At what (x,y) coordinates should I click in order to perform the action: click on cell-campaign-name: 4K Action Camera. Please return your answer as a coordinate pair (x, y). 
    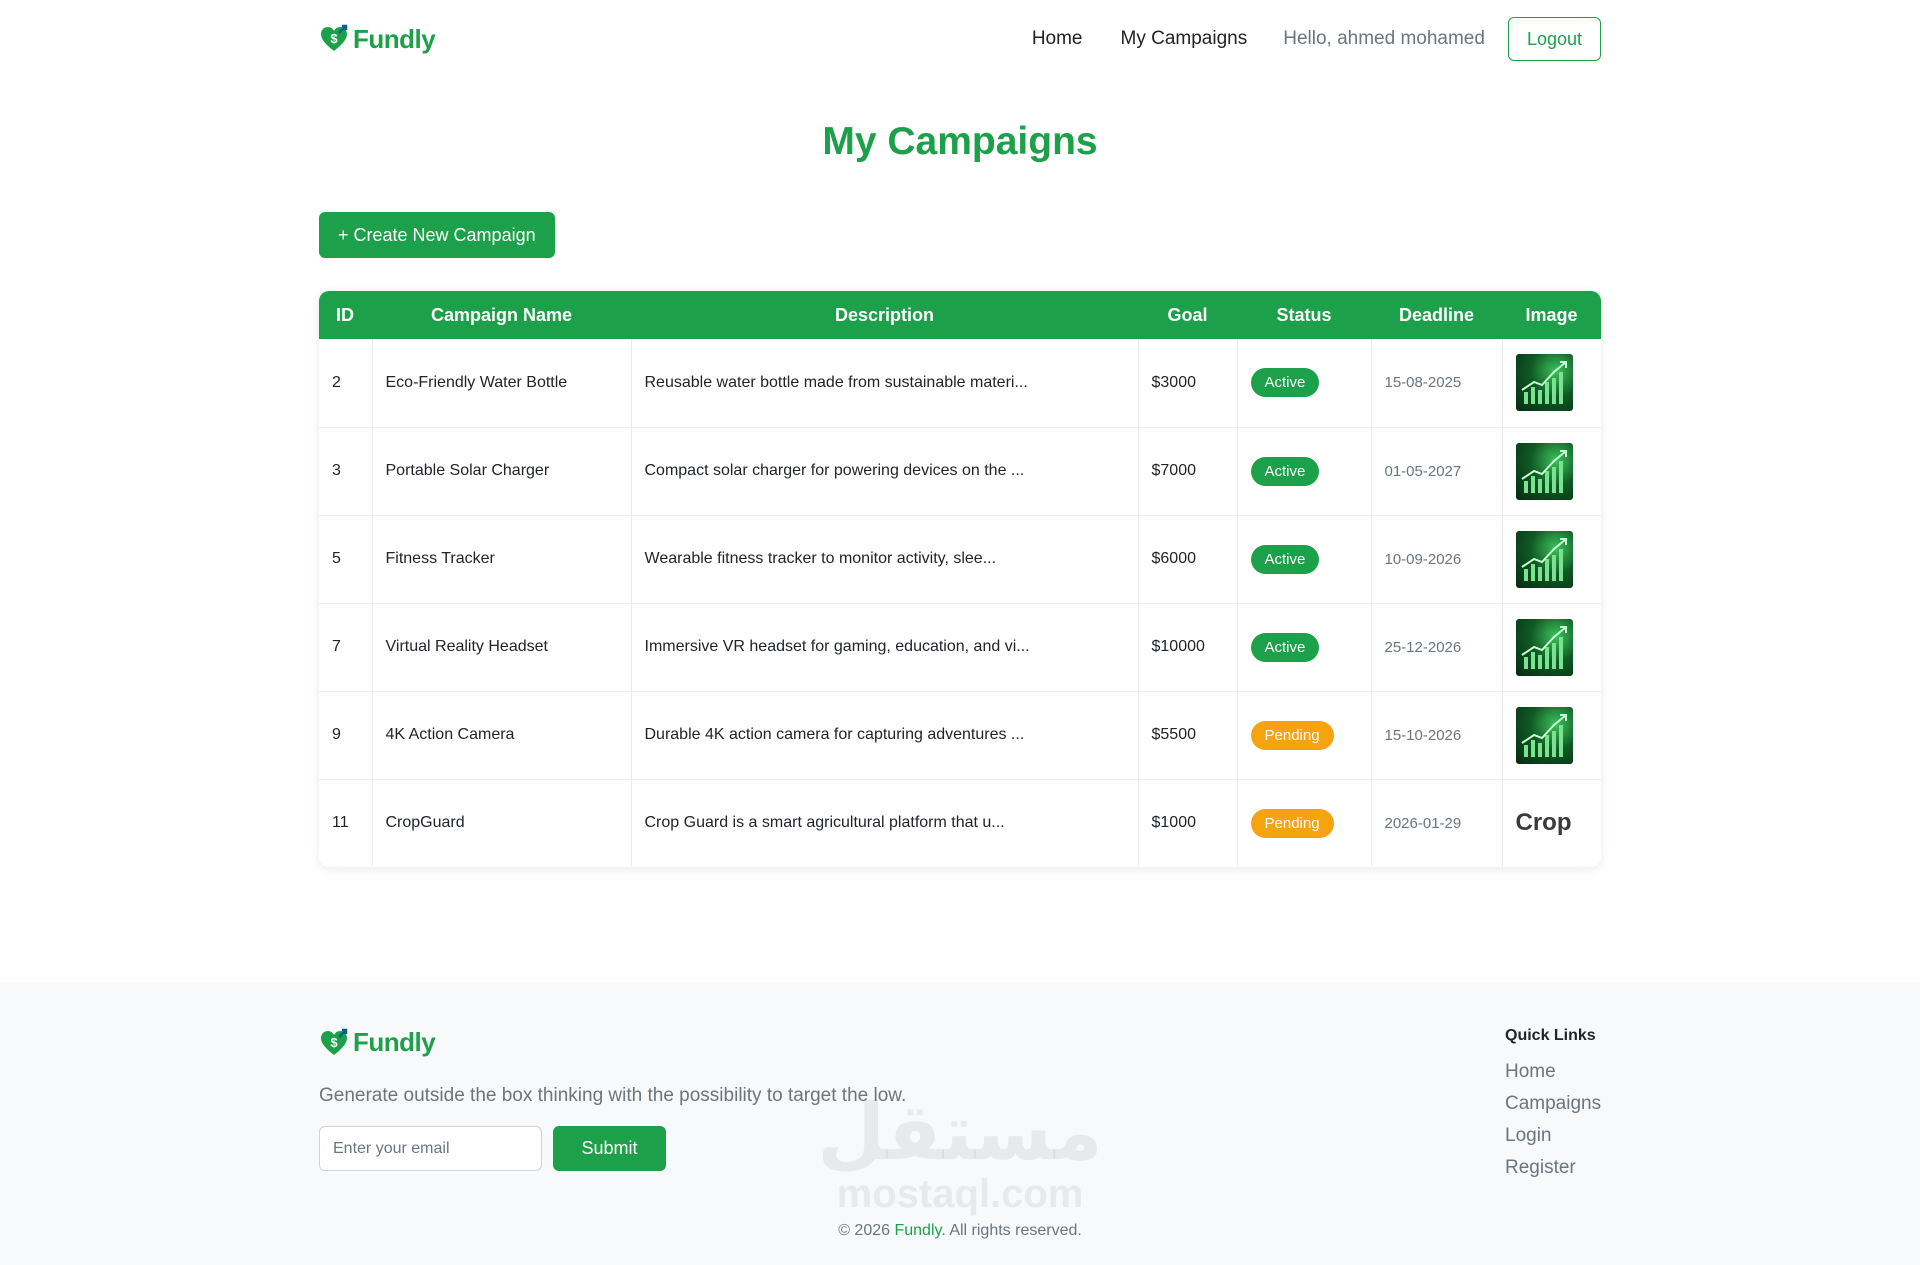
    Looking at the image, I should click on (502, 734).